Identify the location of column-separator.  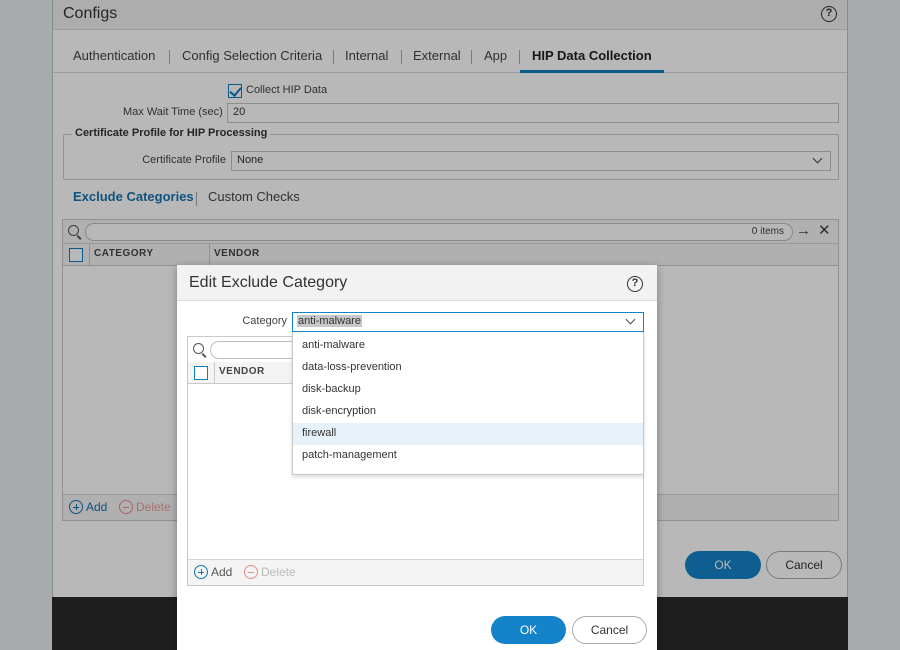
(214, 373).